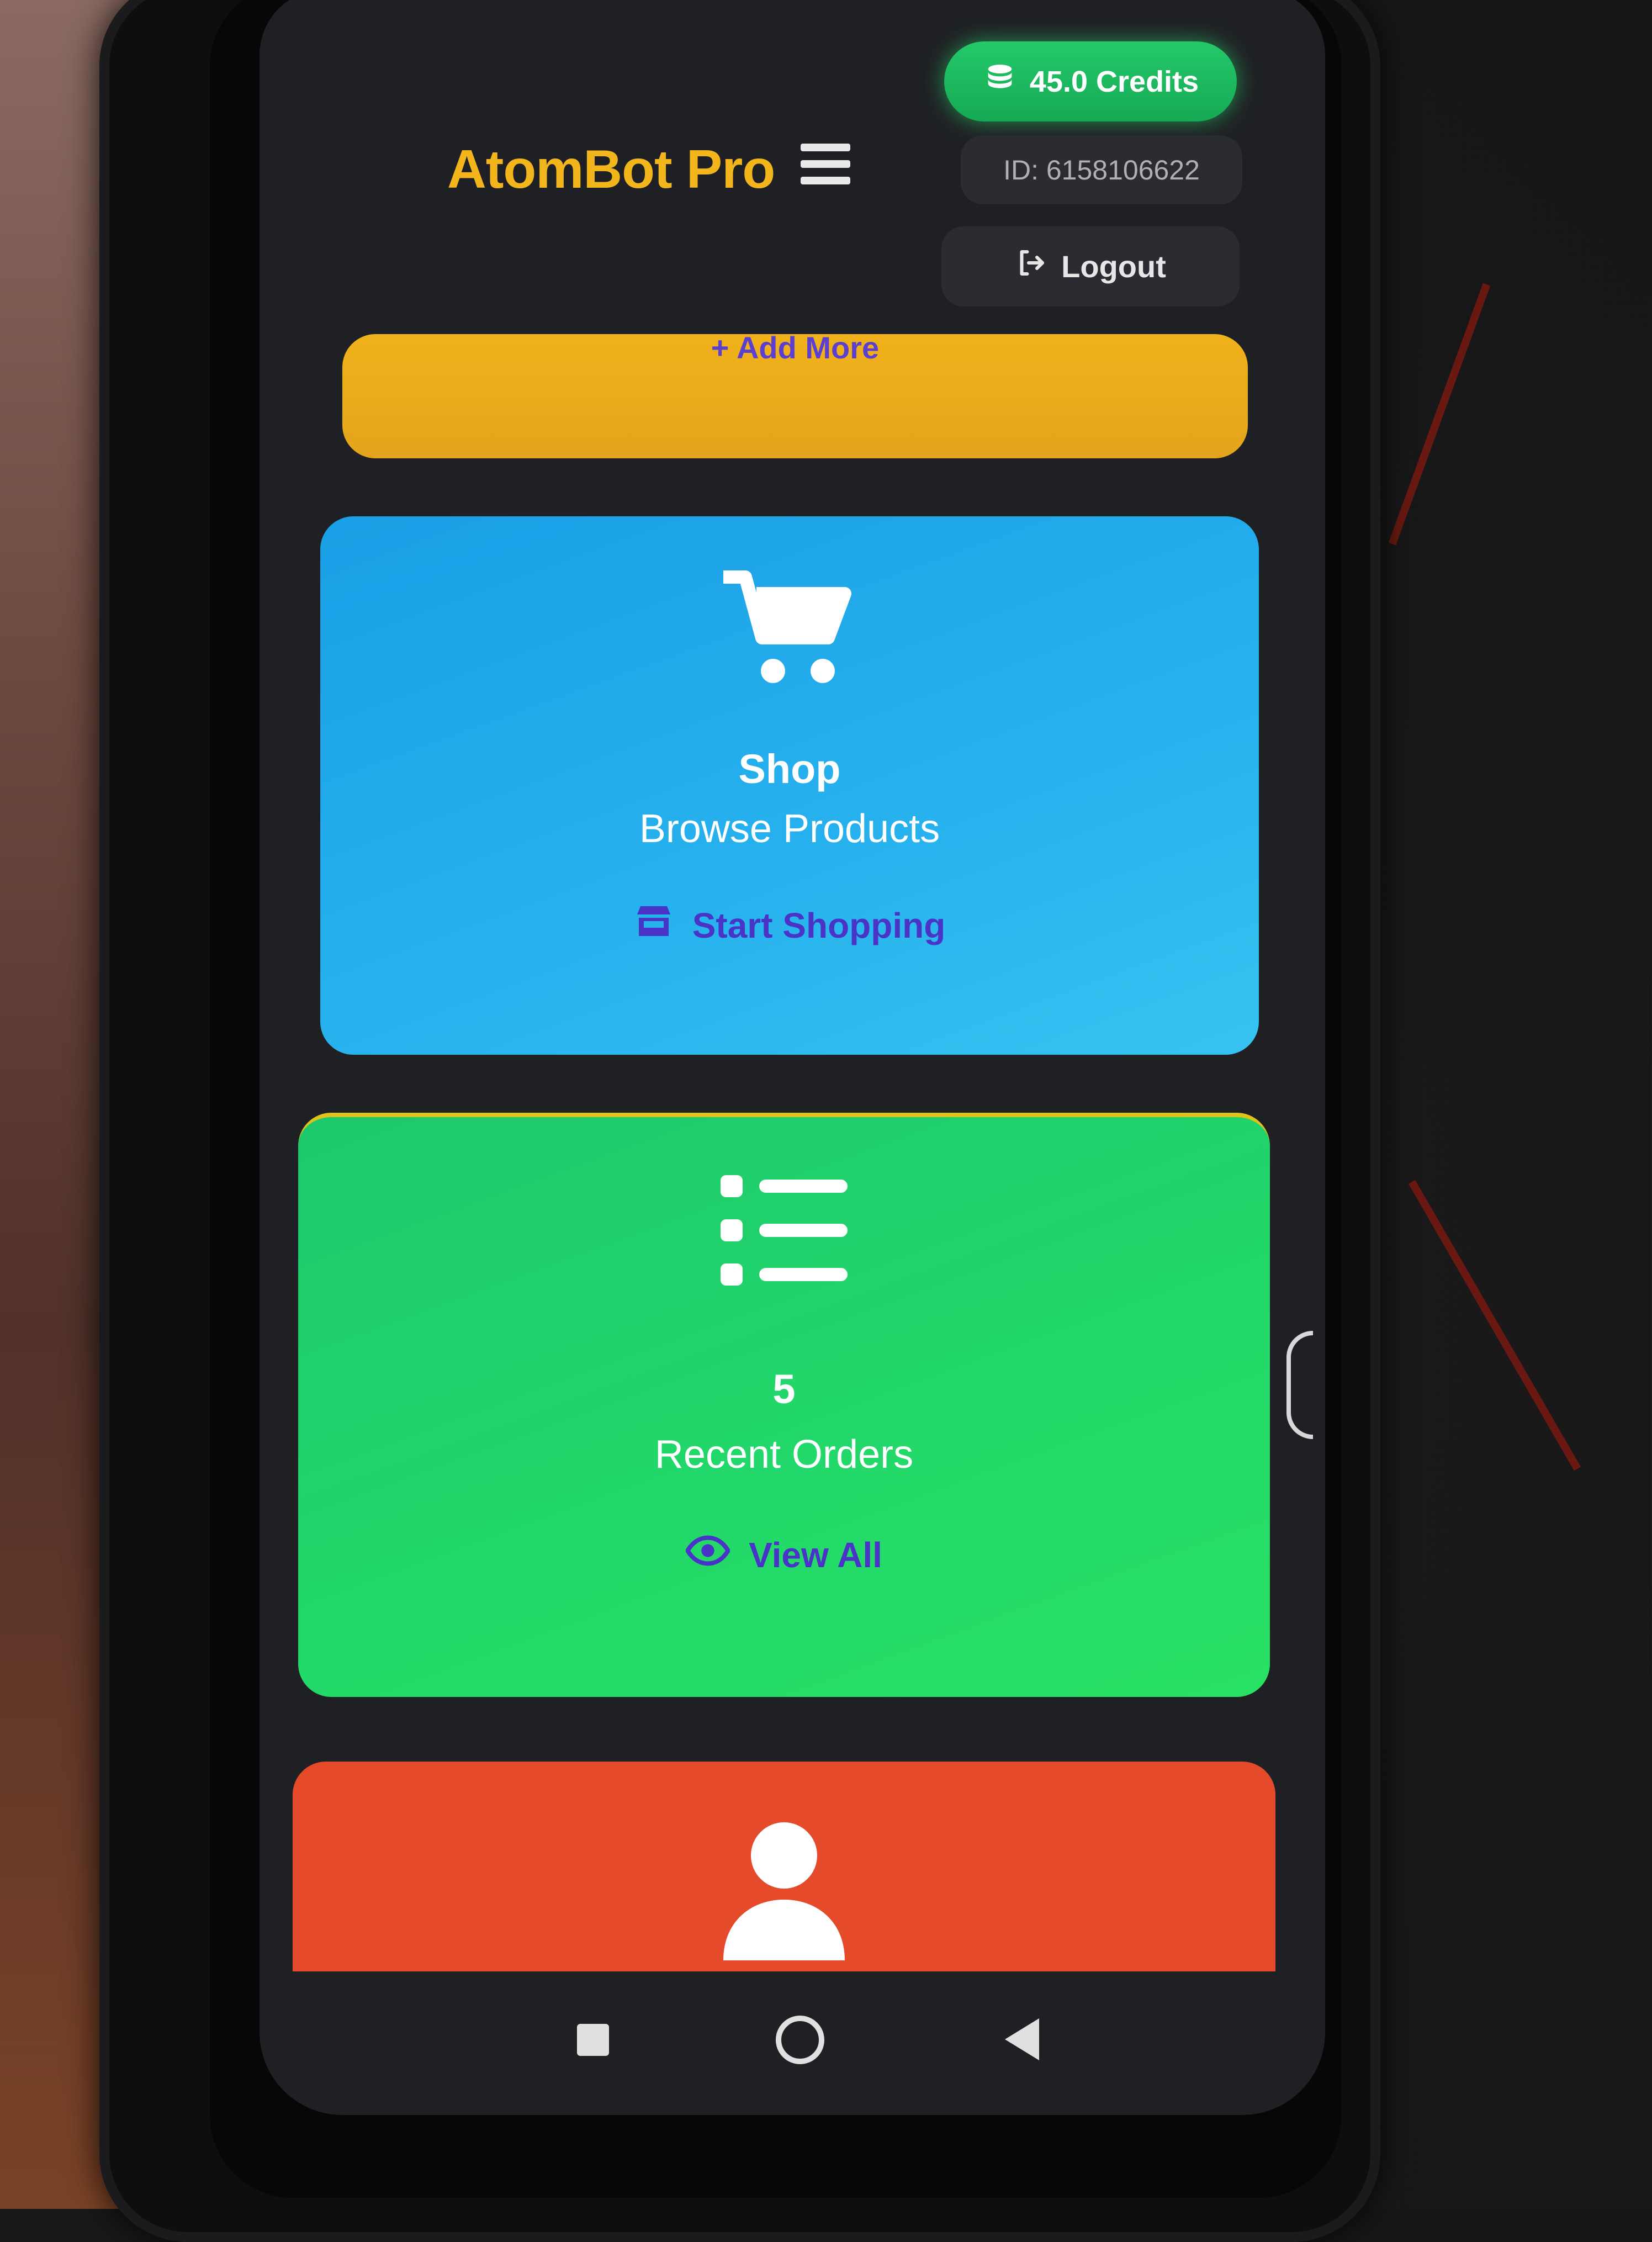 This screenshot has width=1652, height=2242. I want to click on add-more-link: + Add More, so click(795, 348).